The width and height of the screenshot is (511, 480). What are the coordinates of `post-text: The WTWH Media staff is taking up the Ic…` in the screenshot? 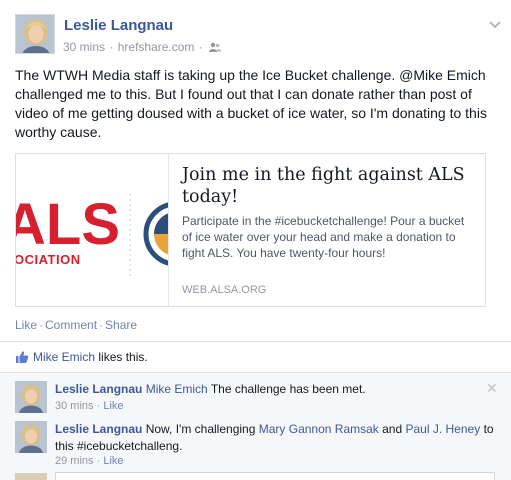 It's located at (251, 103).